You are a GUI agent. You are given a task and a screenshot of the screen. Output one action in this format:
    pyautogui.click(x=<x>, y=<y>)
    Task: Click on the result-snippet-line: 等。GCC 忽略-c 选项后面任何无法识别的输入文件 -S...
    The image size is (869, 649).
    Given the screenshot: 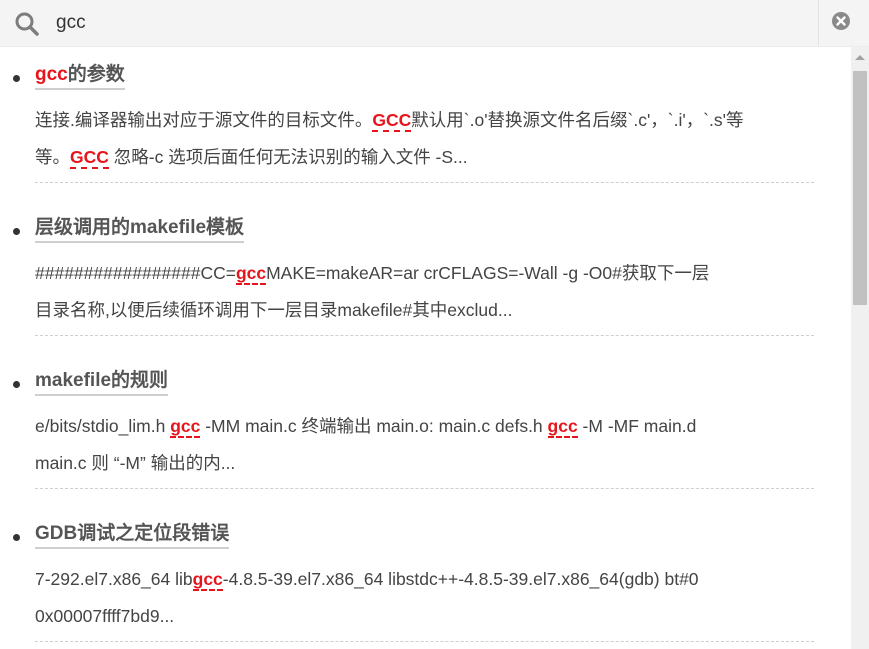 What is the action you would take?
    pyautogui.click(x=425, y=157)
    